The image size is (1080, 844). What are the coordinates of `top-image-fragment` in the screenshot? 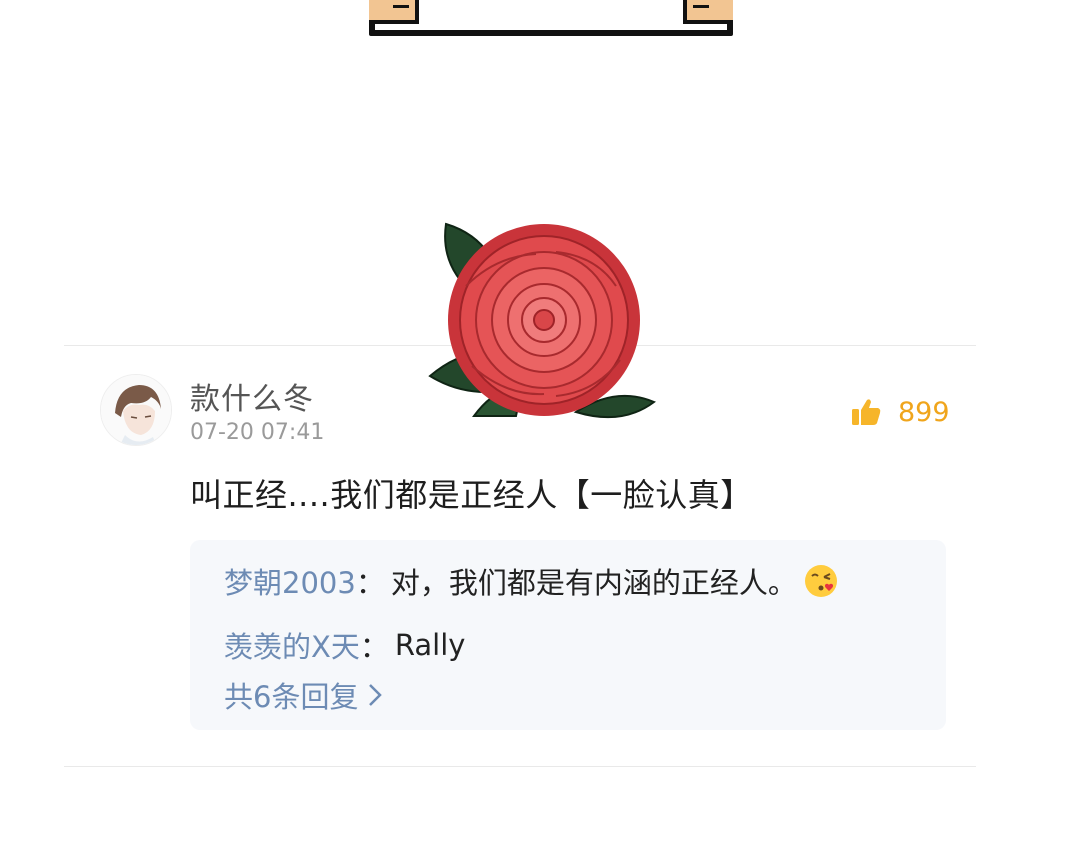 It's located at (551, 18).